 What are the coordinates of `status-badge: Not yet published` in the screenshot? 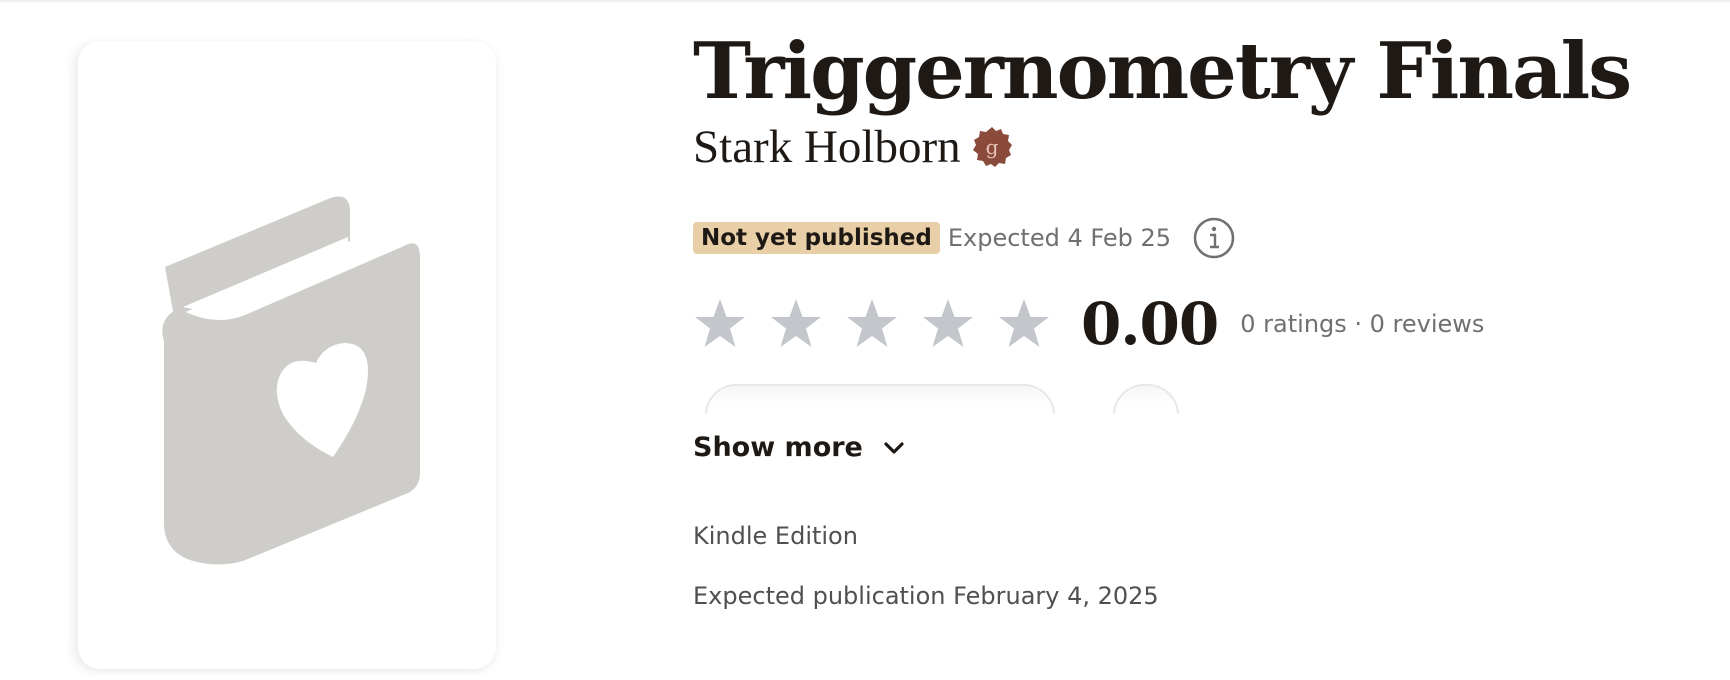 It's located at (816, 238).